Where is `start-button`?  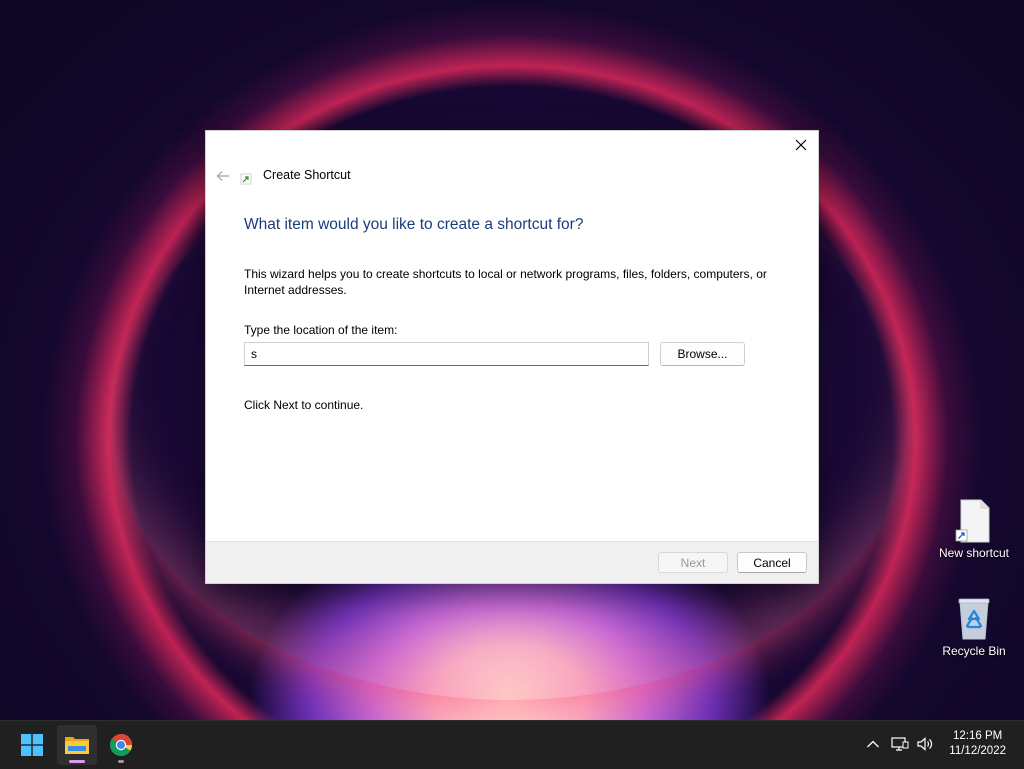
start-button is located at coordinates (32, 745).